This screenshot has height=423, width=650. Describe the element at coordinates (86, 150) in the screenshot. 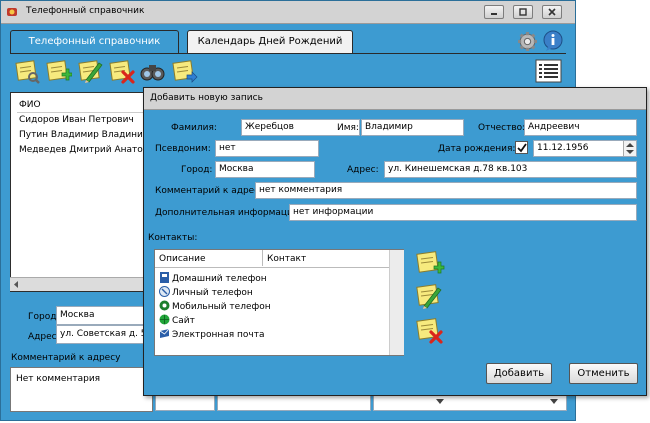

I see `list-item: Медведев Дмитрий Анатоль` at that location.